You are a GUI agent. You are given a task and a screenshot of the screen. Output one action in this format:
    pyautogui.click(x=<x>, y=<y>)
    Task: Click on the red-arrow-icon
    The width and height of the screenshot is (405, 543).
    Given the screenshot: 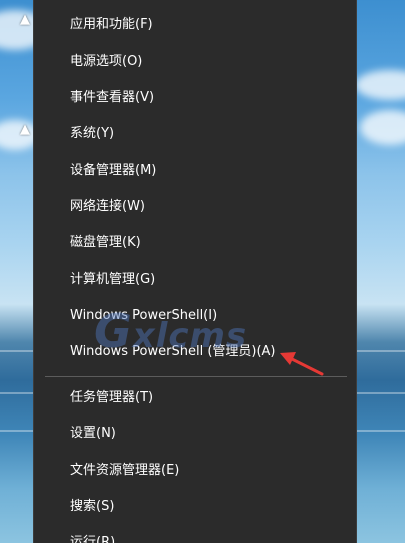 What is the action you would take?
    pyautogui.click(x=302, y=364)
    